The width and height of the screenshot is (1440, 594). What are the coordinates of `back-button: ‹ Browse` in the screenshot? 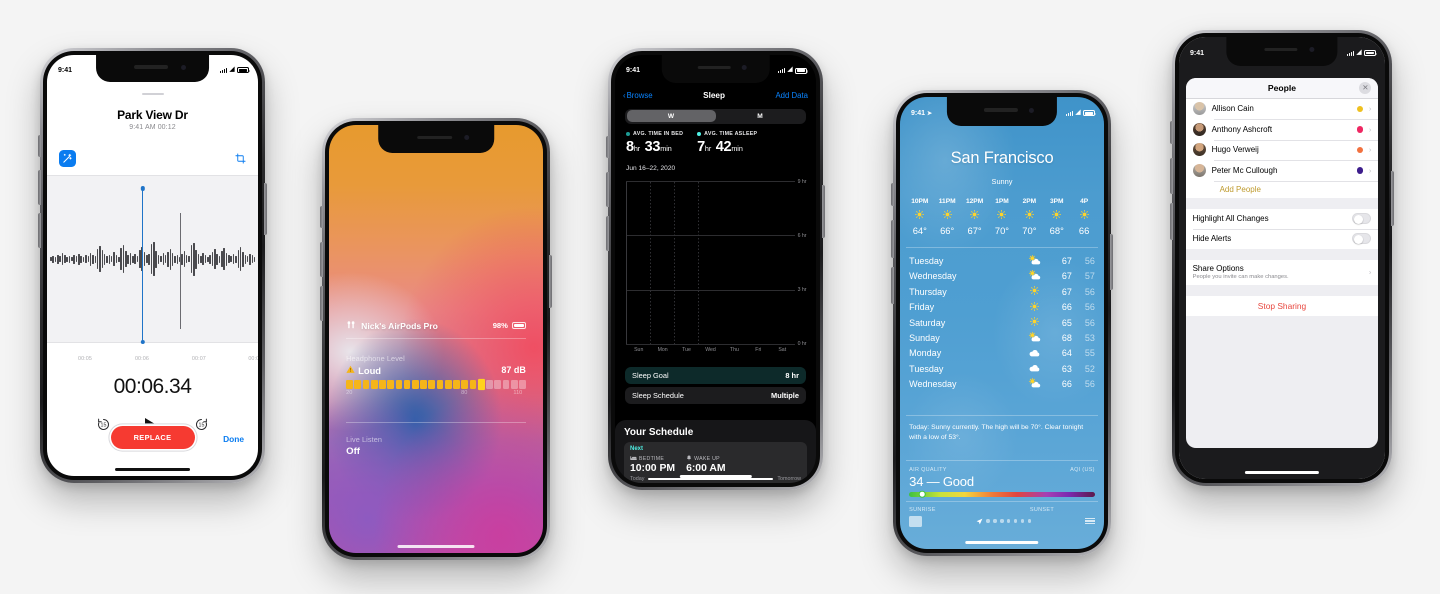 It's located at (638, 95).